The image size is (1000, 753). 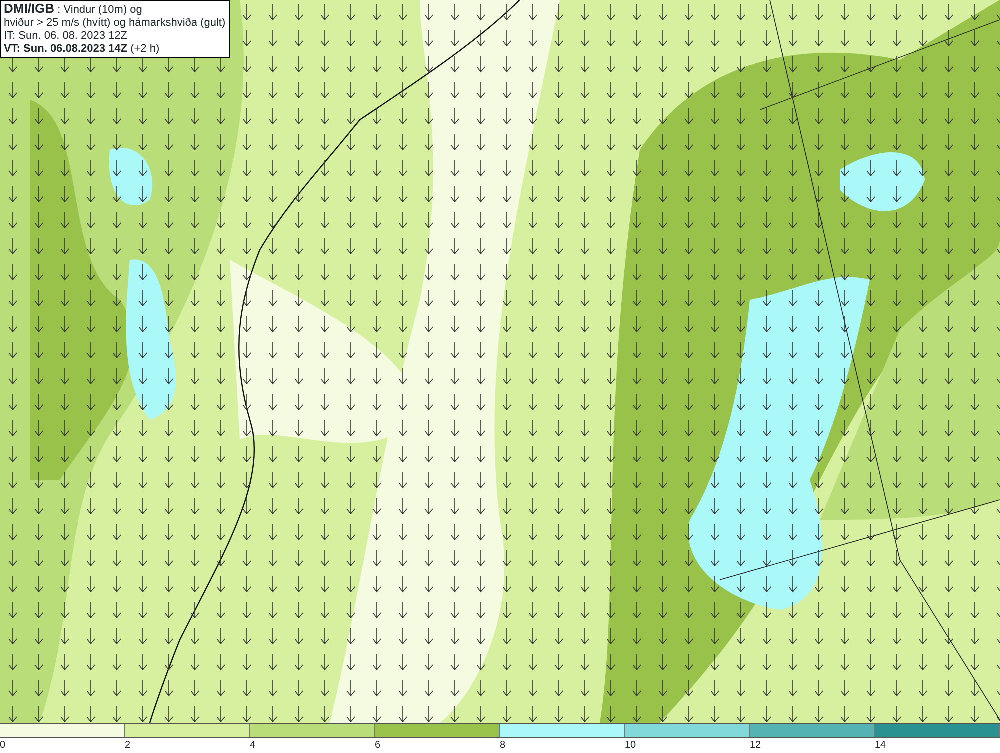 What do you see at coordinates (253, 745) in the screenshot?
I see `legend-tick-label: 4` at bounding box center [253, 745].